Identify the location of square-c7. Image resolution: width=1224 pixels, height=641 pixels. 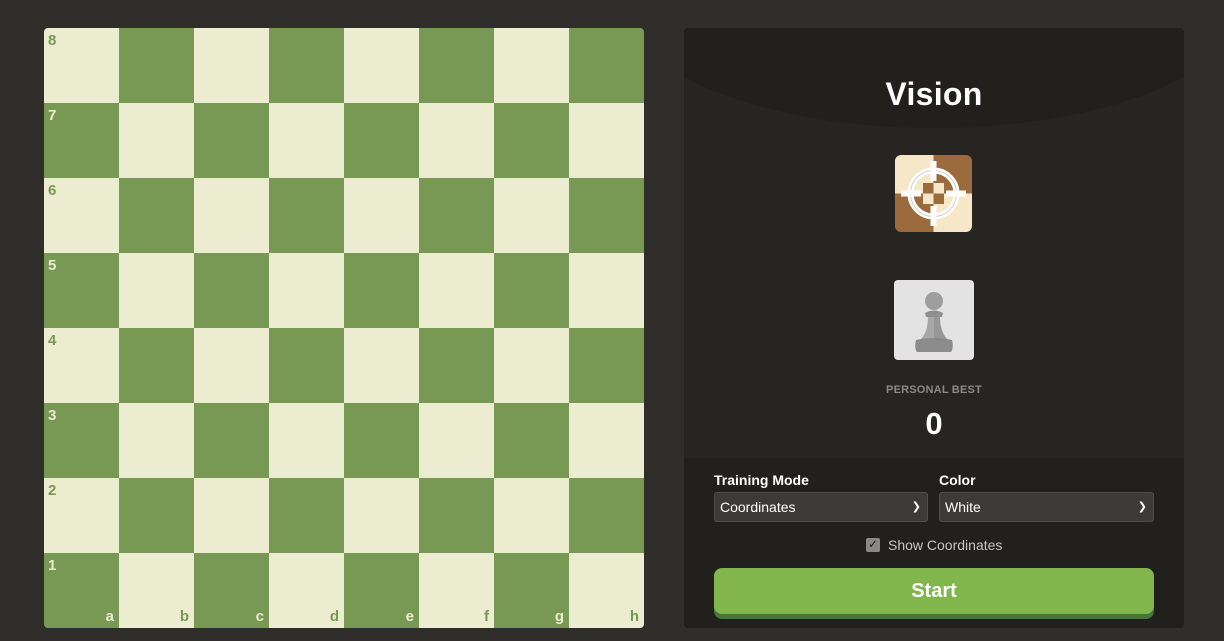
(231, 140).